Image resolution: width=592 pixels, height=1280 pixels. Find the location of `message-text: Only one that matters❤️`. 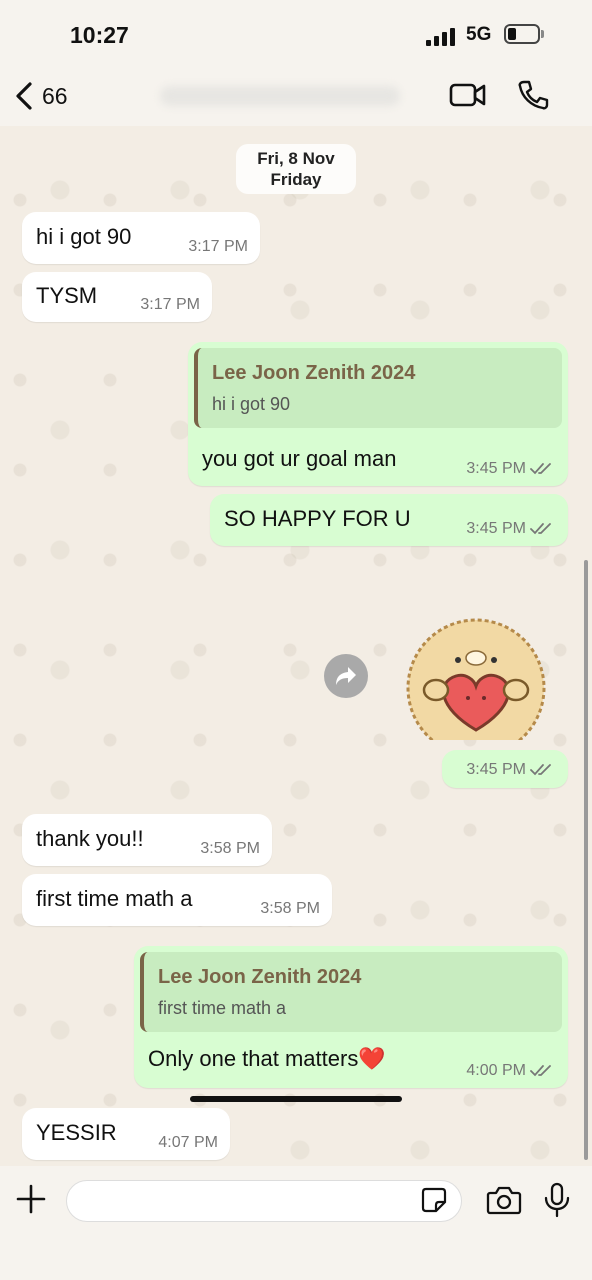

message-text: Only one that matters❤️ is located at coordinates (267, 1058).